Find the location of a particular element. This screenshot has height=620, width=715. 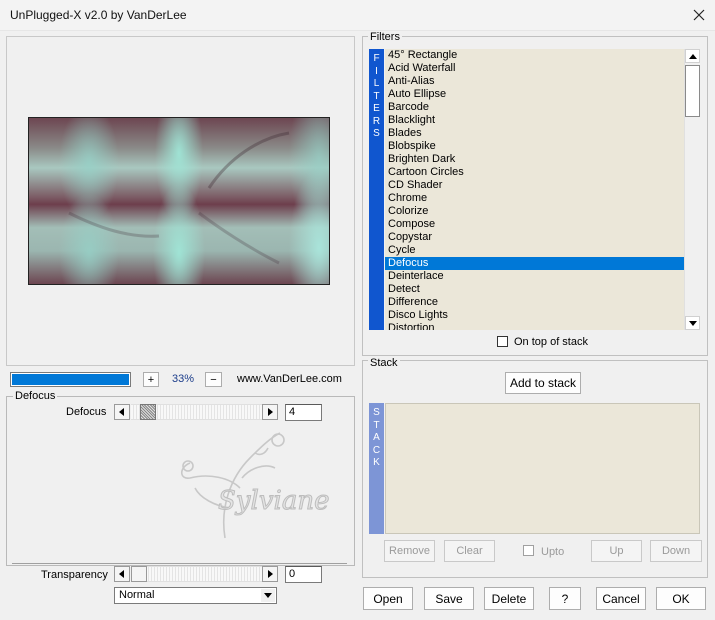

filter-list-item: Disco Lights is located at coordinates (535, 315).